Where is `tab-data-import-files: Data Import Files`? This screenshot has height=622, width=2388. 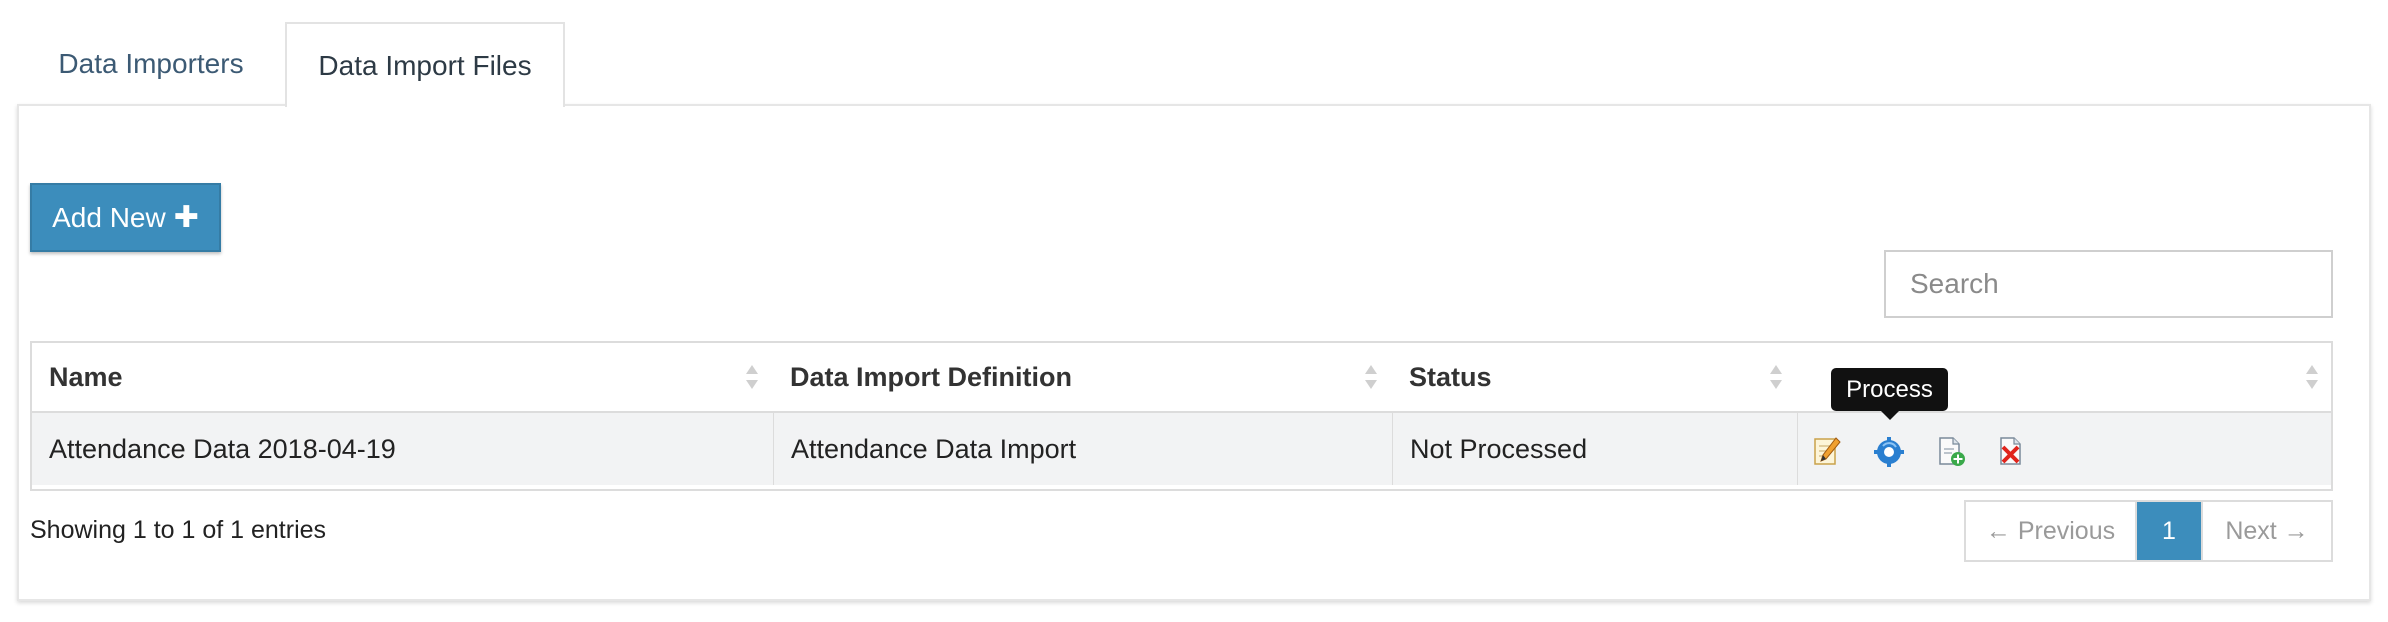
tab-data-import-files: Data Import Files is located at coordinates (425, 64).